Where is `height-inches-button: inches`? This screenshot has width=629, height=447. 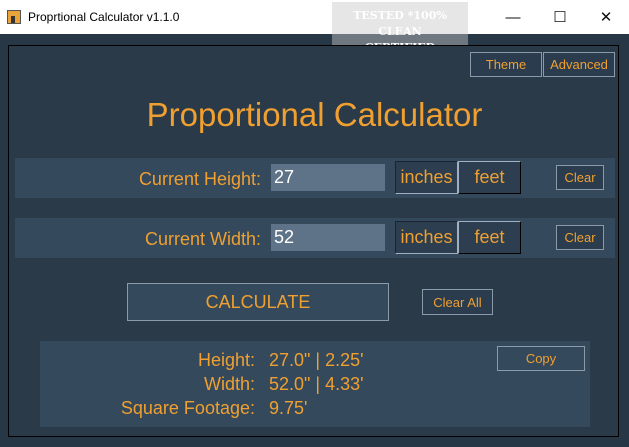
height-inches-button: inches is located at coordinates (426, 177).